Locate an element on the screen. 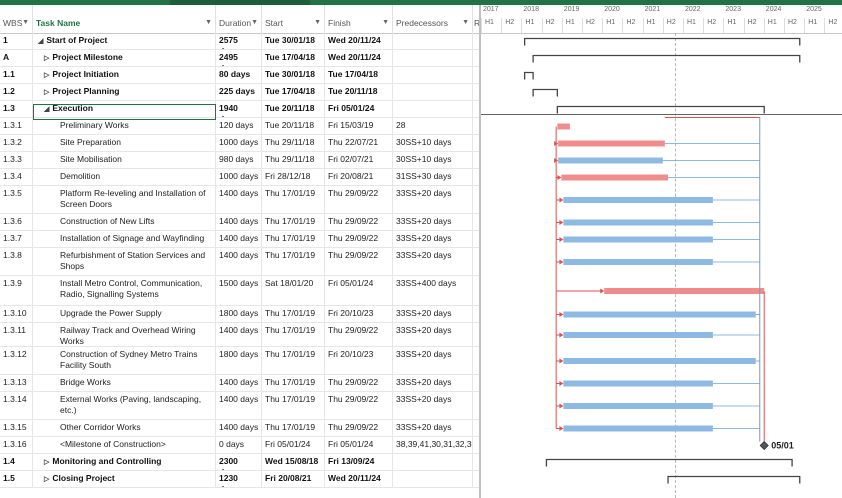 The height and width of the screenshot is (498, 842). task-name-cell: Installation of Signage and Wayfinding is located at coordinates (124, 239).